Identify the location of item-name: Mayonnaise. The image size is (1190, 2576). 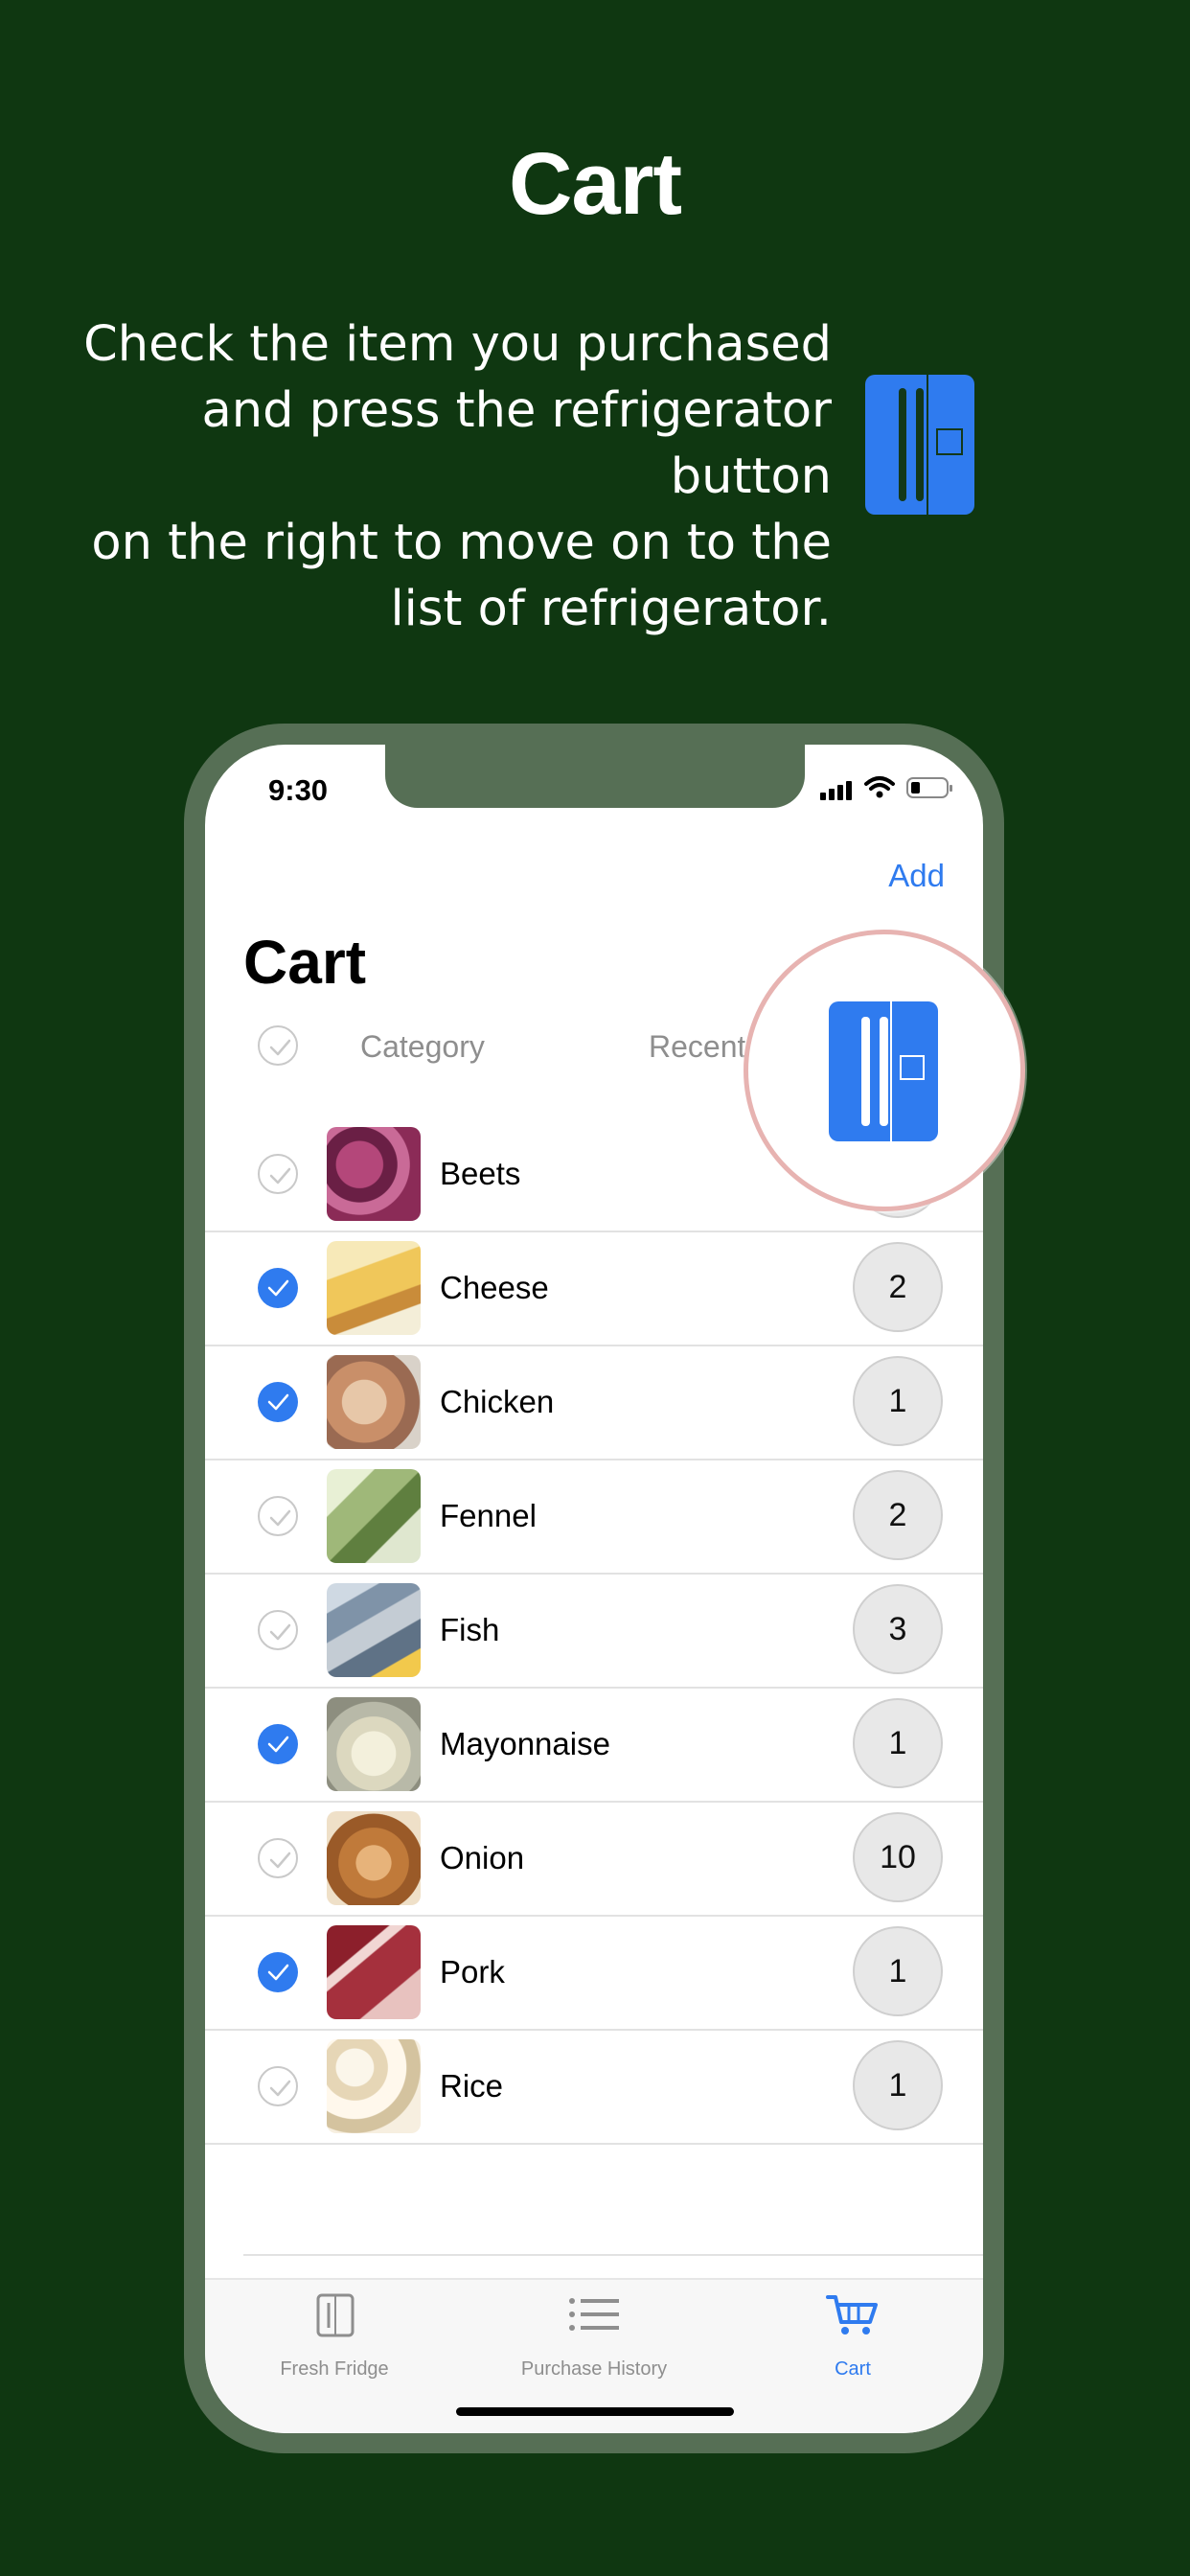
(525, 1743).